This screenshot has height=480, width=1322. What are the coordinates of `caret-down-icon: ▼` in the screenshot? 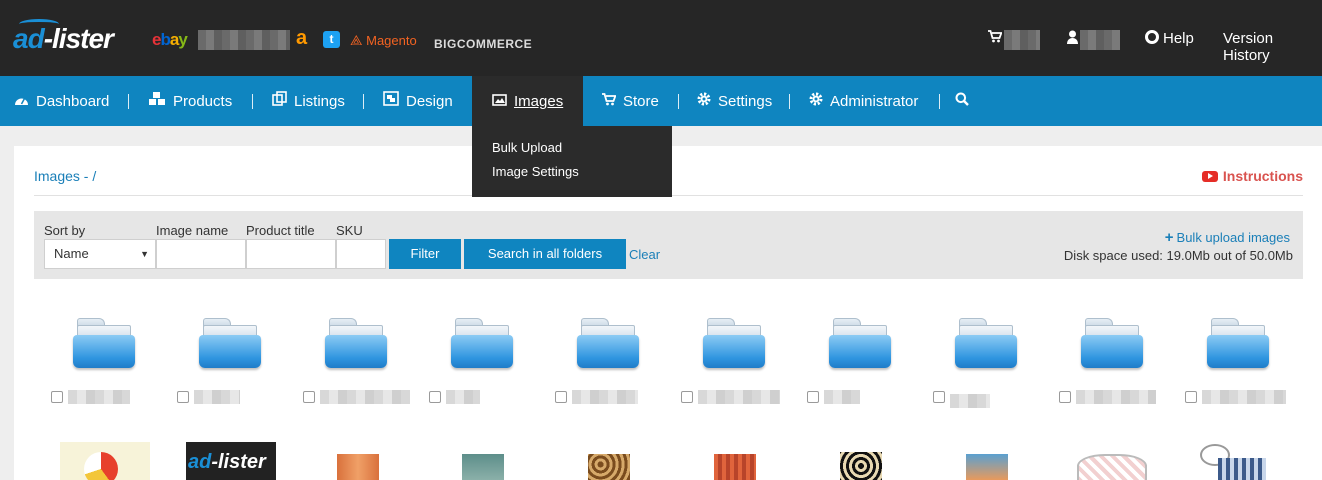 It's located at (144, 254).